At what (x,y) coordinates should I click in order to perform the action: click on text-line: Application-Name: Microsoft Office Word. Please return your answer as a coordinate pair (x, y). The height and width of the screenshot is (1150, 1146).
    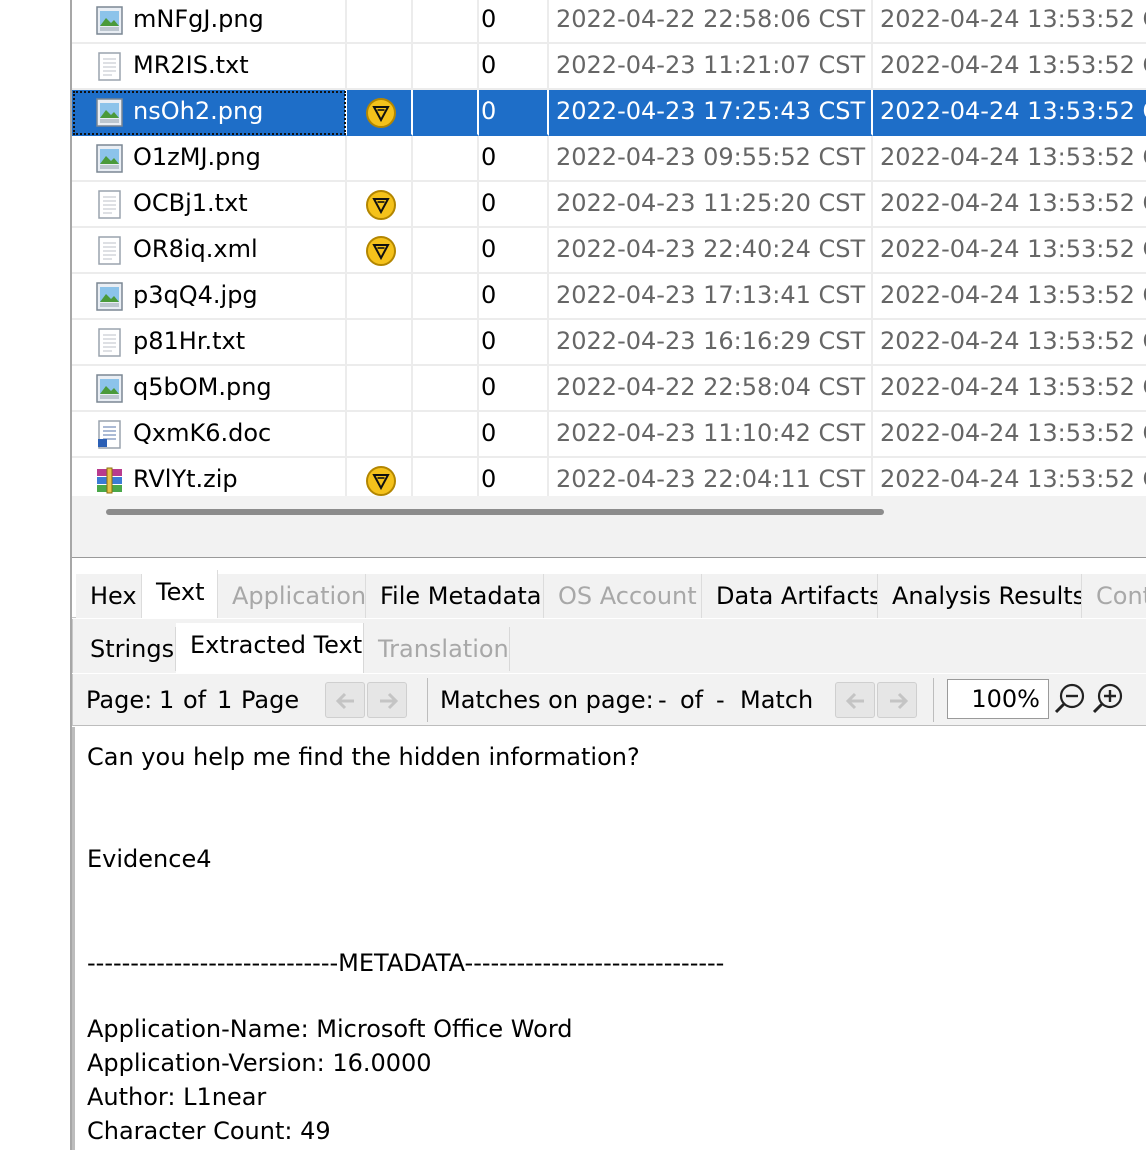
    Looking at the image, I should click on (330, 1029).